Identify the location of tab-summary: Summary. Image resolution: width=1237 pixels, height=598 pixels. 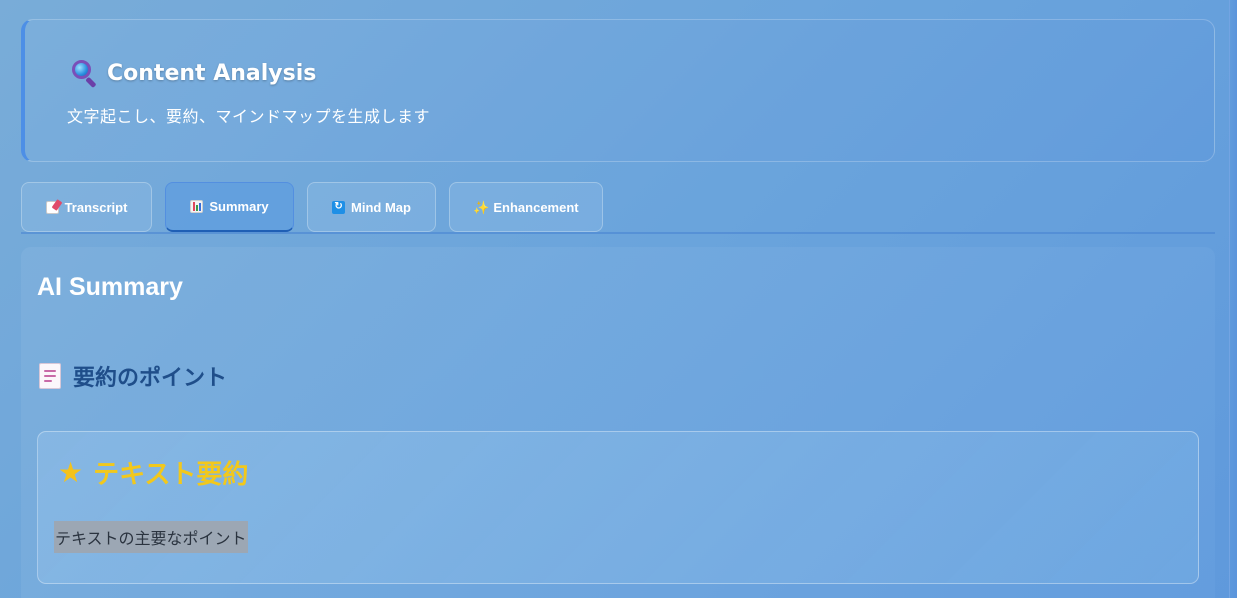
(229, 207).